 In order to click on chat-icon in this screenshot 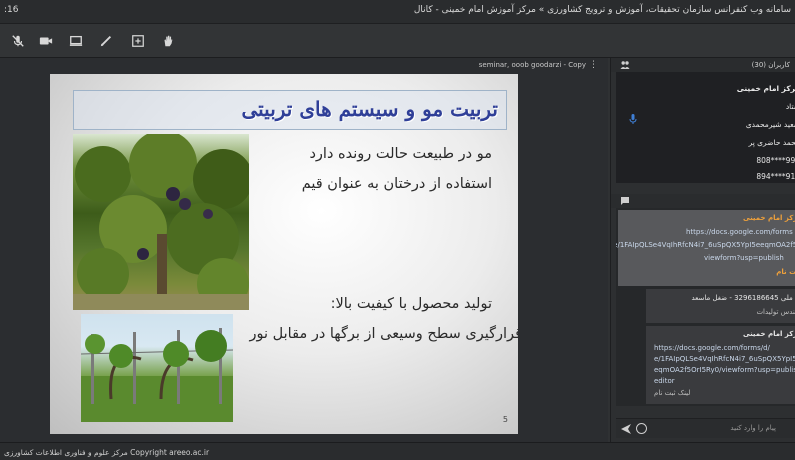, I will do `click(625, 201)`.